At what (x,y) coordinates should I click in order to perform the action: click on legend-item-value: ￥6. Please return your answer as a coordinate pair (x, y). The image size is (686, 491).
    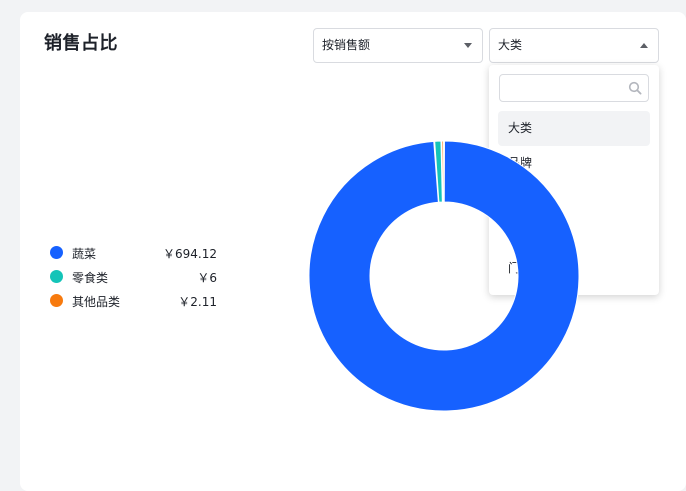
    Looking at the image, I should click on (207, 278).